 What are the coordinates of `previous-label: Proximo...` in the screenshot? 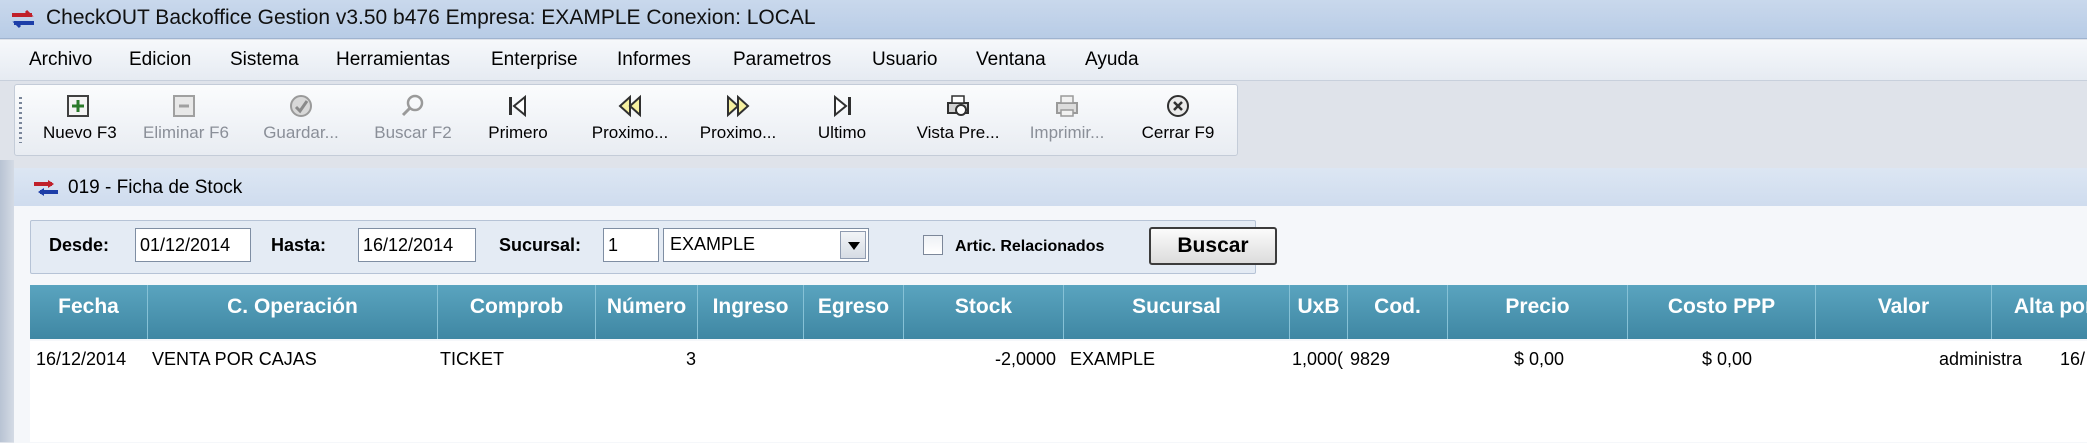 It's located at (630, 132).